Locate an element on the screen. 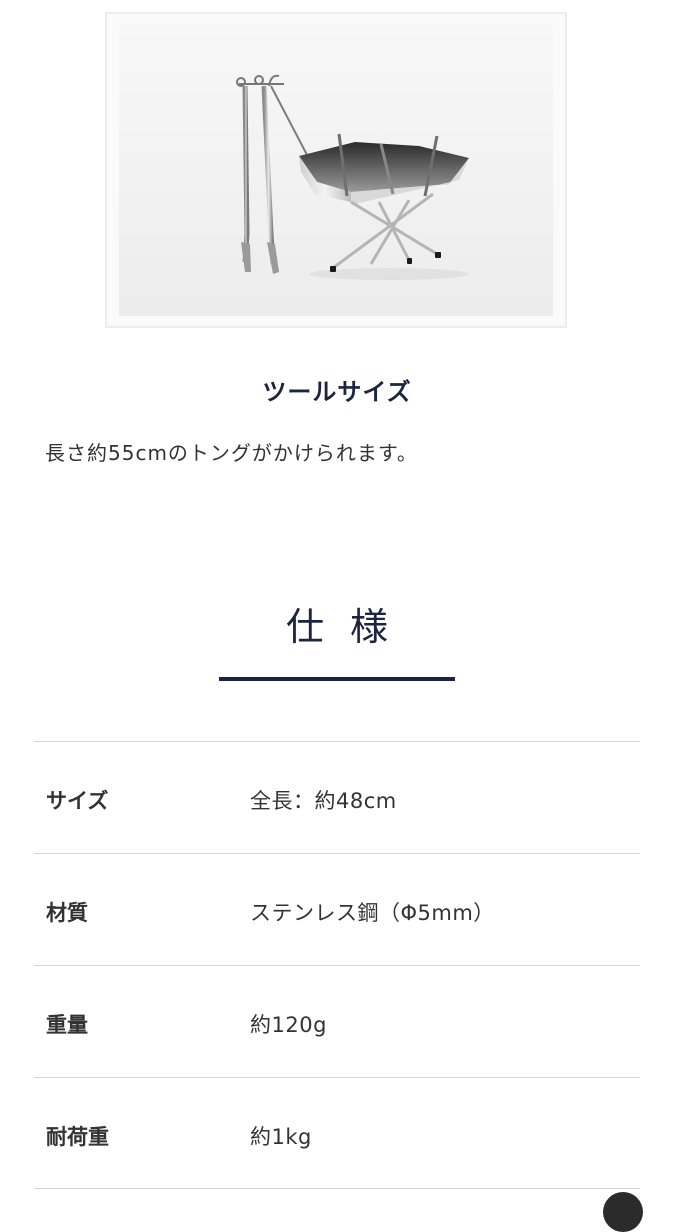 This screenshot has width=674, height=1232. spec-title: 仕様 is located at coordinates (349, 627).